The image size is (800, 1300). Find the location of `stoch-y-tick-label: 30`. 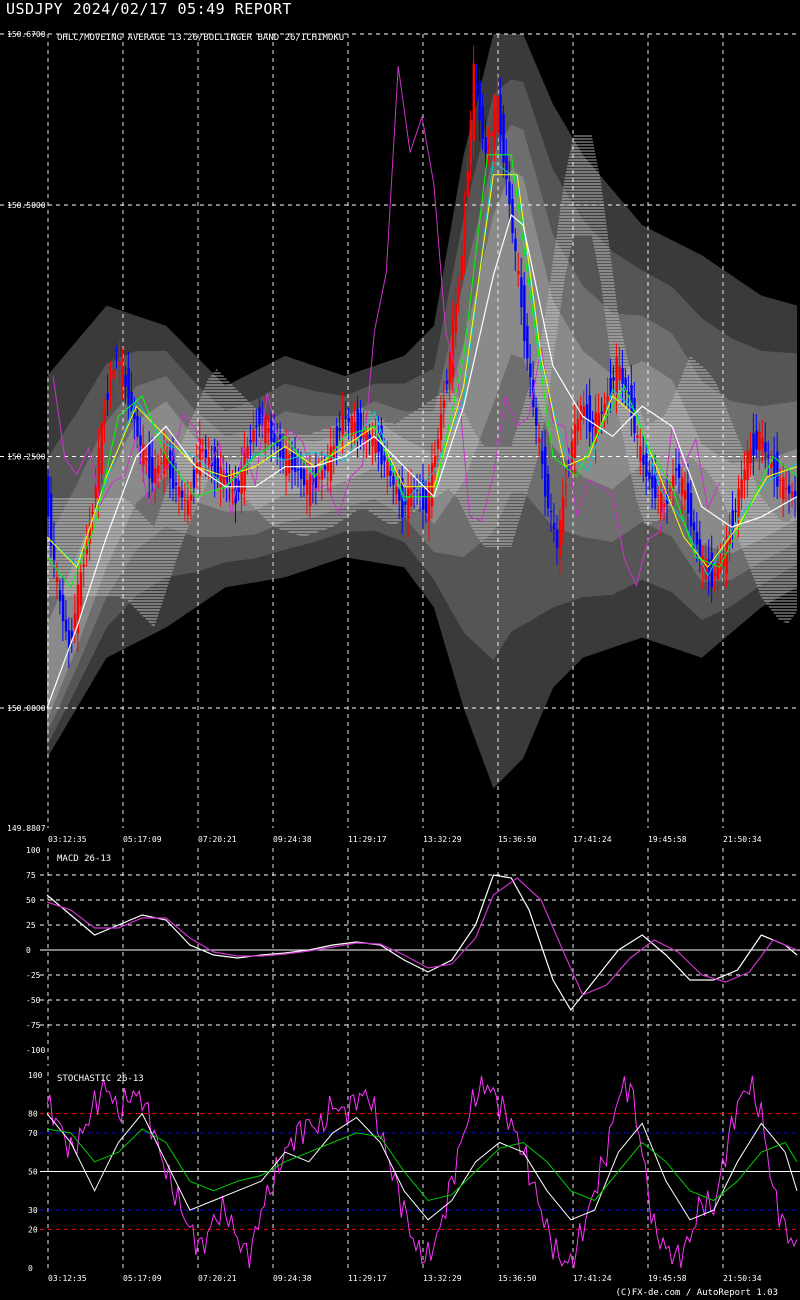

stoch-y-tick-label: 30 is located at coordinates (33, 1210).